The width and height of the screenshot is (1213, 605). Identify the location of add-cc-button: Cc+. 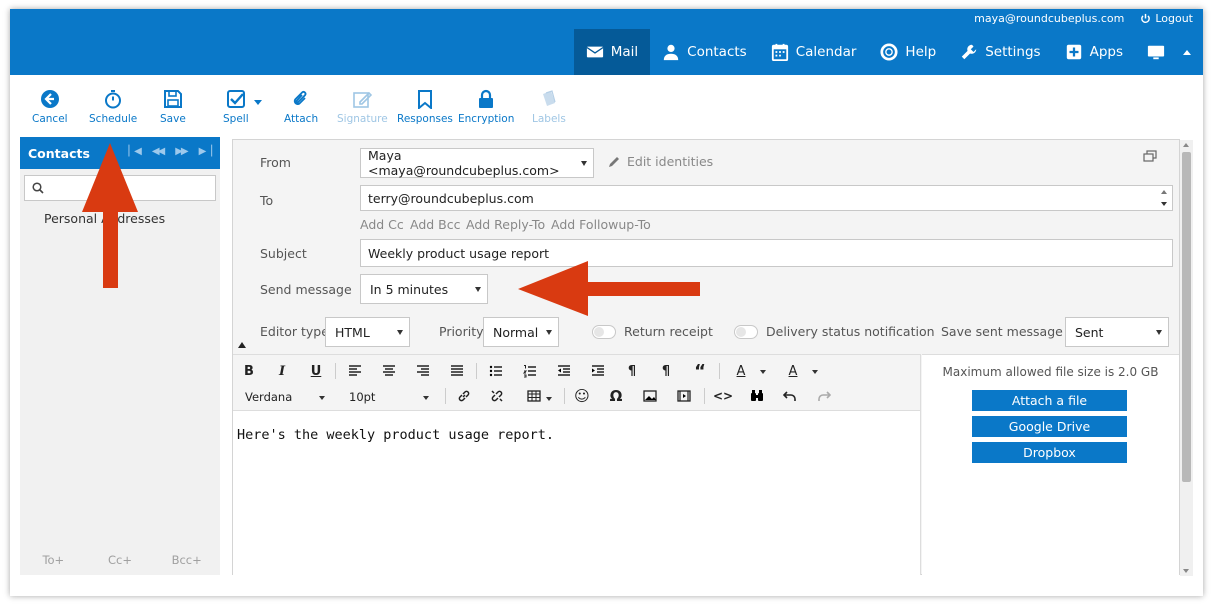
(120, 560).